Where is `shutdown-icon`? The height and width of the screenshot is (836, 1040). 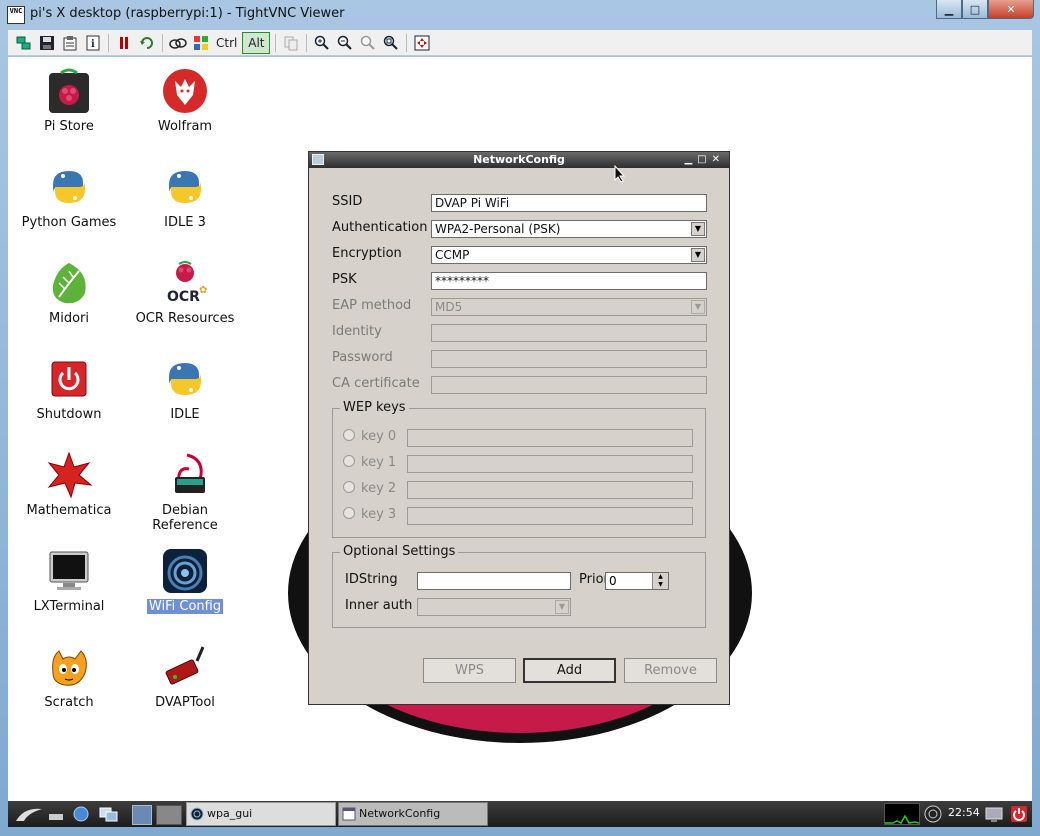 shutdown-icon is located at coordinates (69, 379).